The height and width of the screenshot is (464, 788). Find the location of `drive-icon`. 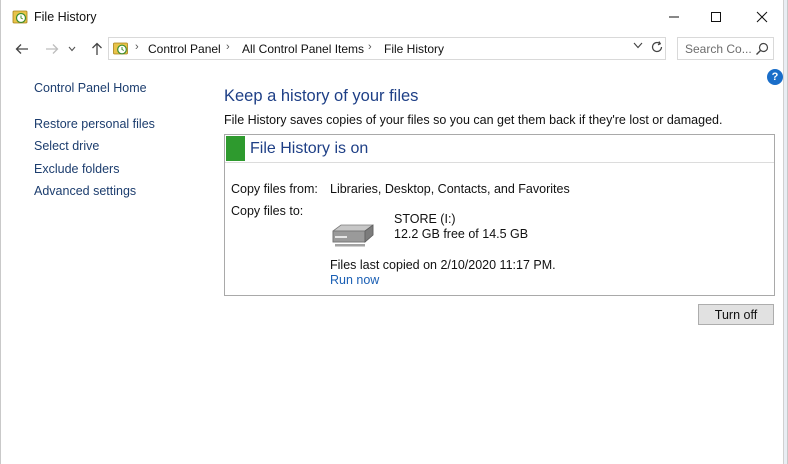

drive-icon is located at coordinates (353, 235).